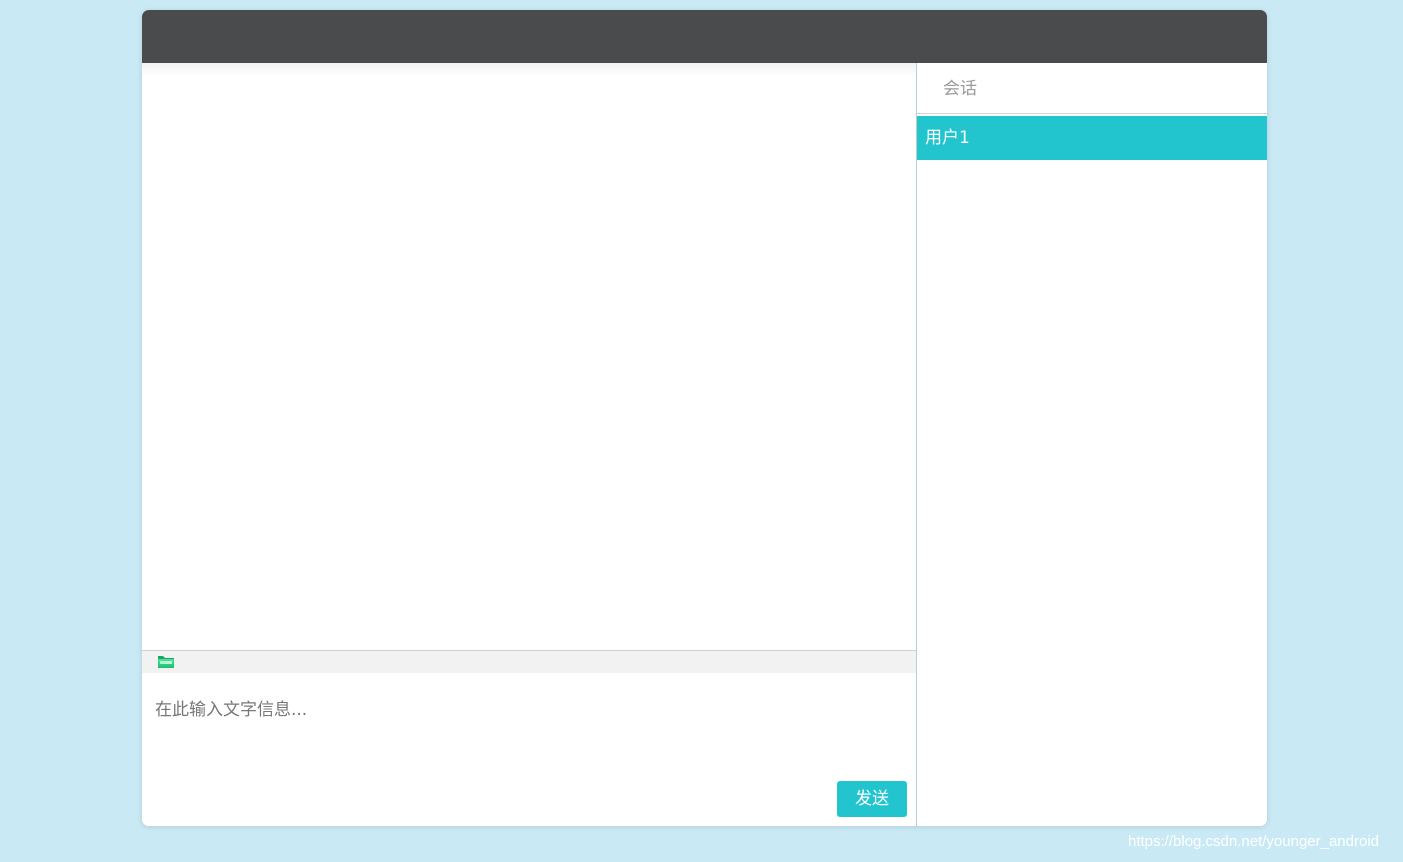 This screenshot has width=1403, height=862. I want to click on session-list: 用户1, so click(1092, 138).